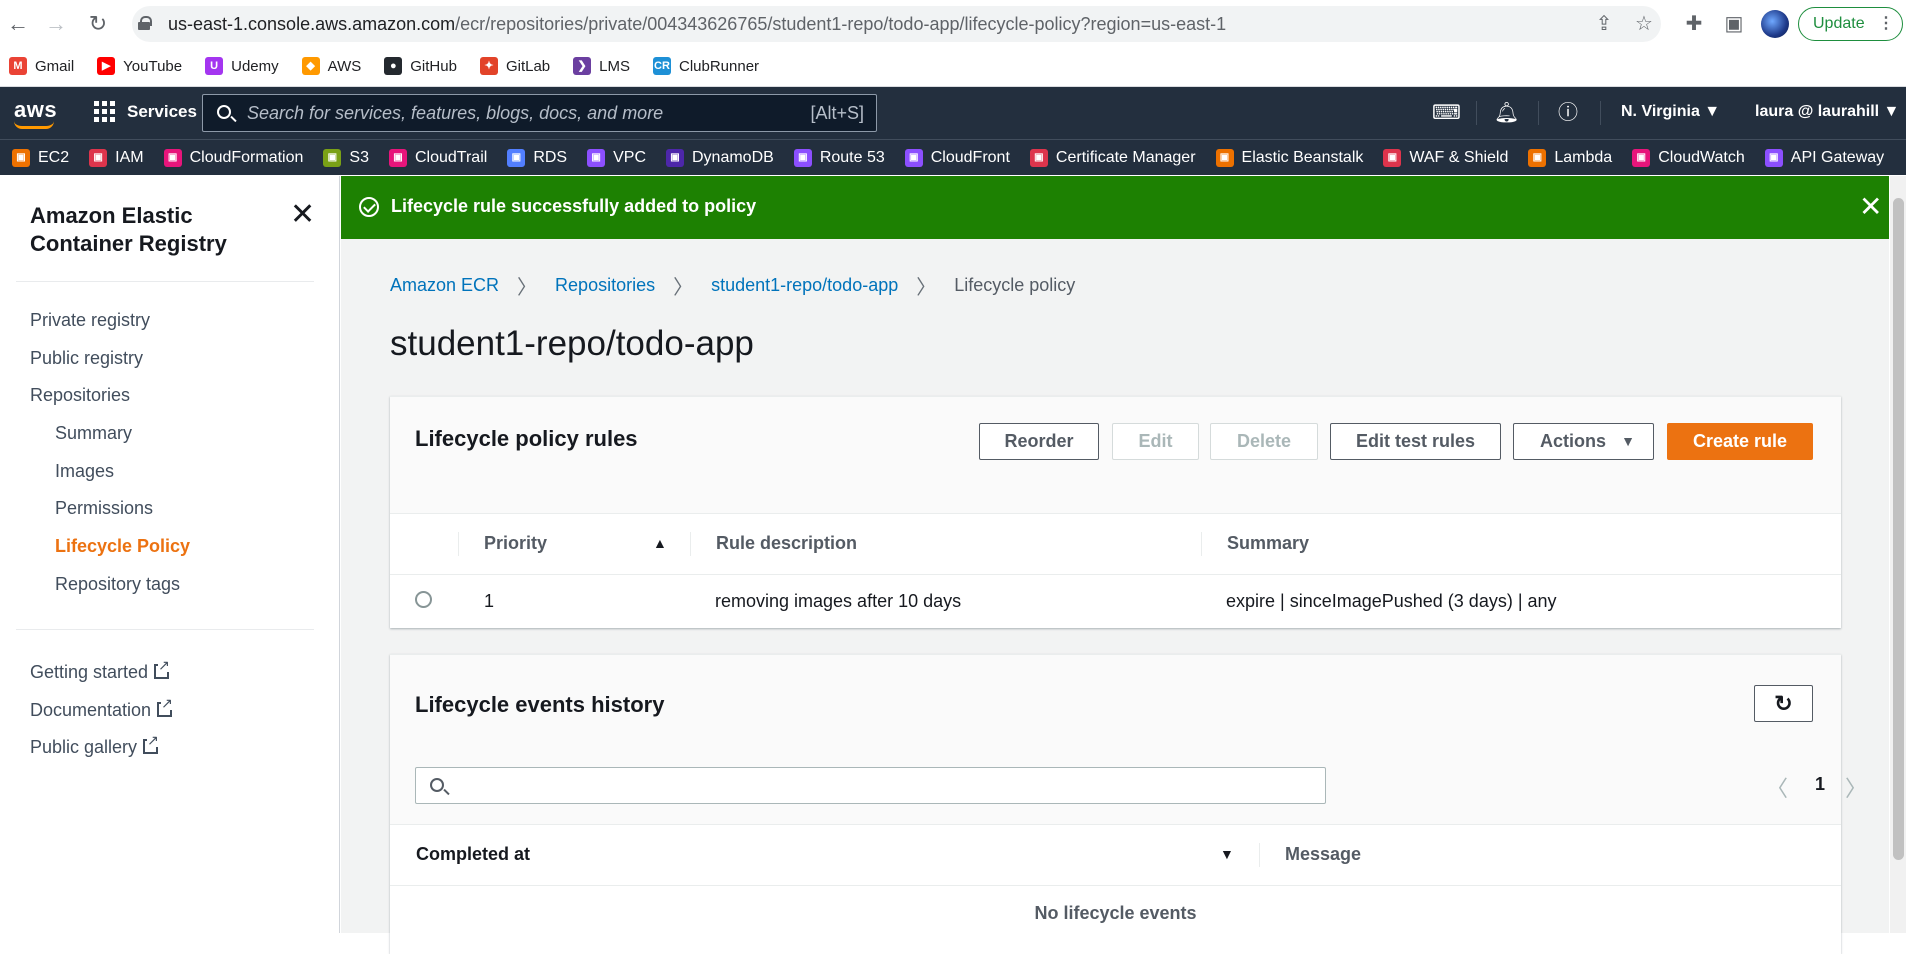 Image resolution: width=1906 pixels, height=954 pixels. What do you see at coordinates (1783, 703) in the screenshot?
I see `refresh-button: ↻` at bounding box center [1783, 703].